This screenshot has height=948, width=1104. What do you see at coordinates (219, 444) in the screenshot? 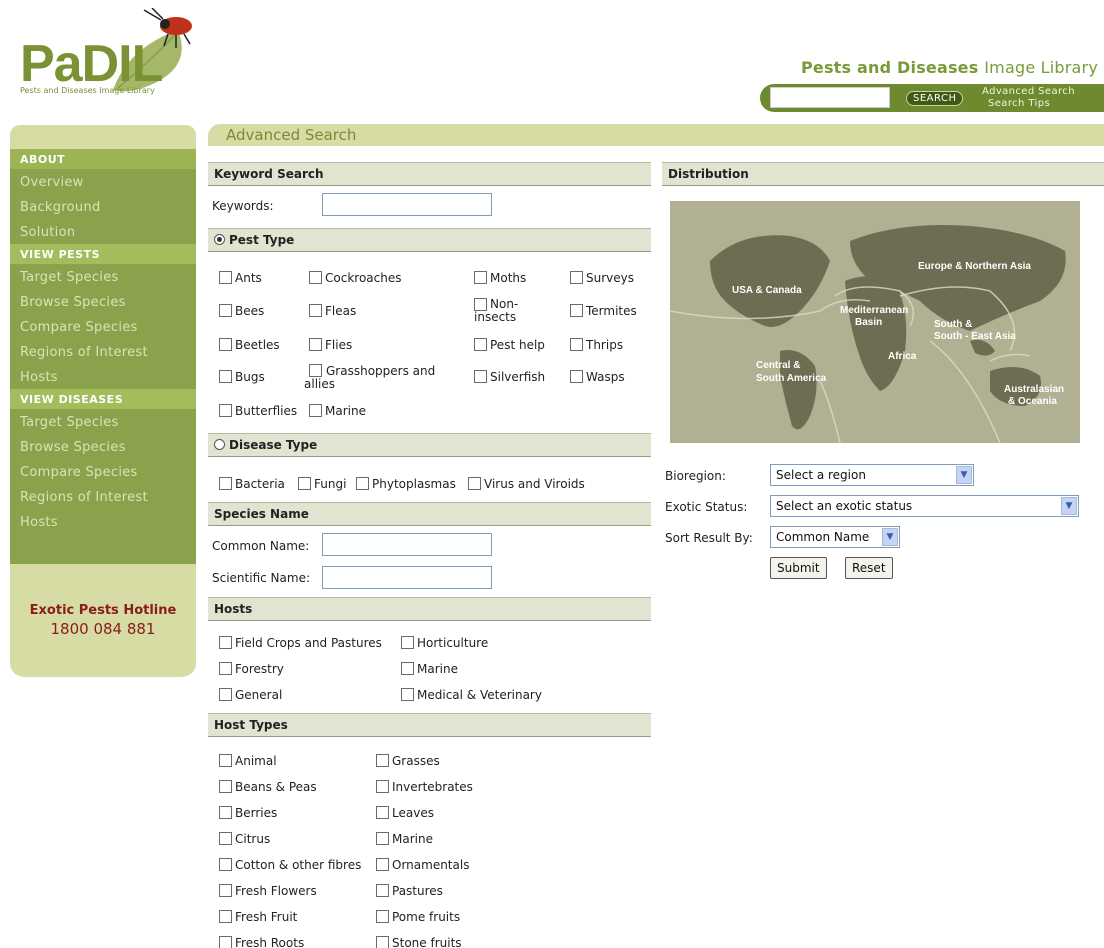
I see `disease-type-radio` at bounding box center [219, 444].